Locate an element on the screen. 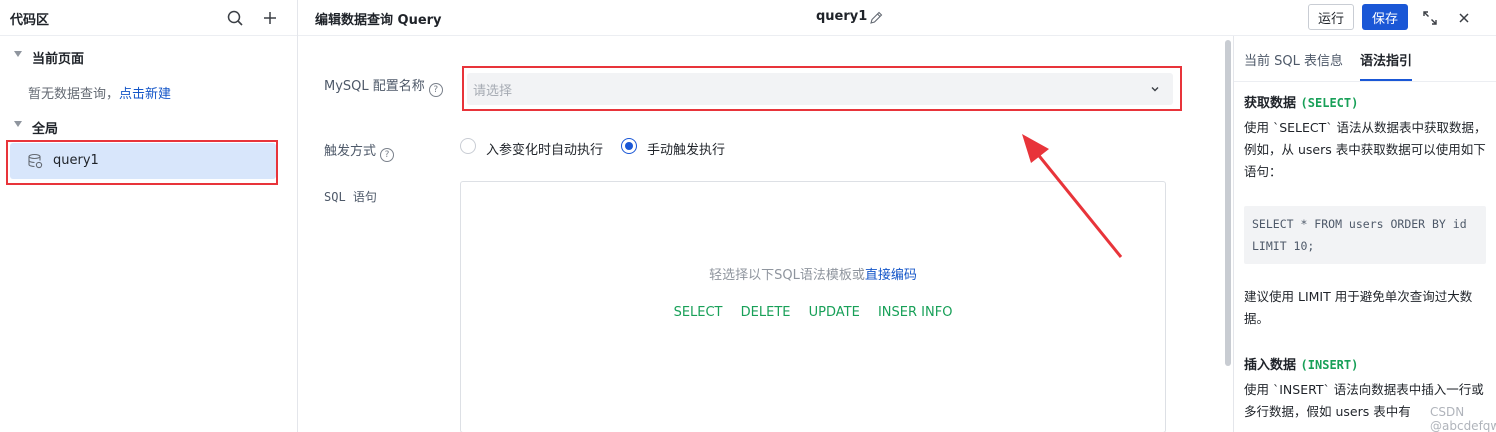 This screenshot has width=1496, height=432. tab-sql-table-info: 当前 SQL 表信息 is located at coordinates (1293, 59).